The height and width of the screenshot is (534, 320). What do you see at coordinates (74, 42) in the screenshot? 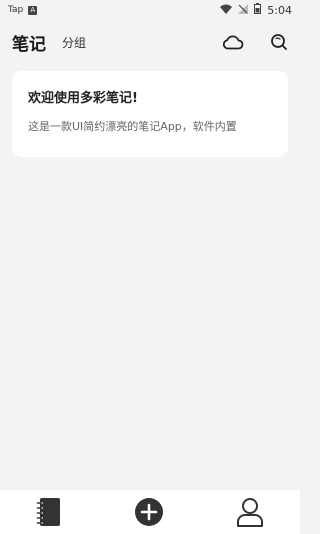
I see `tab-groups: 分组` at bounding box center [74, 42].